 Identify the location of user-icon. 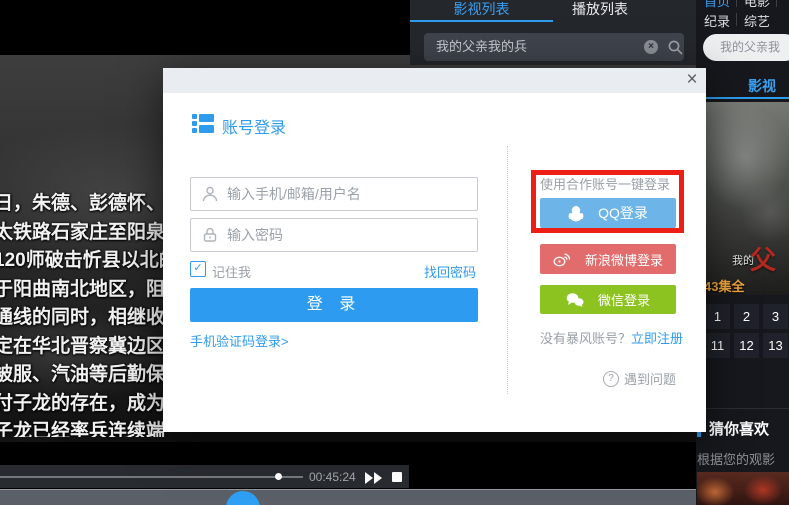
(210, 196).